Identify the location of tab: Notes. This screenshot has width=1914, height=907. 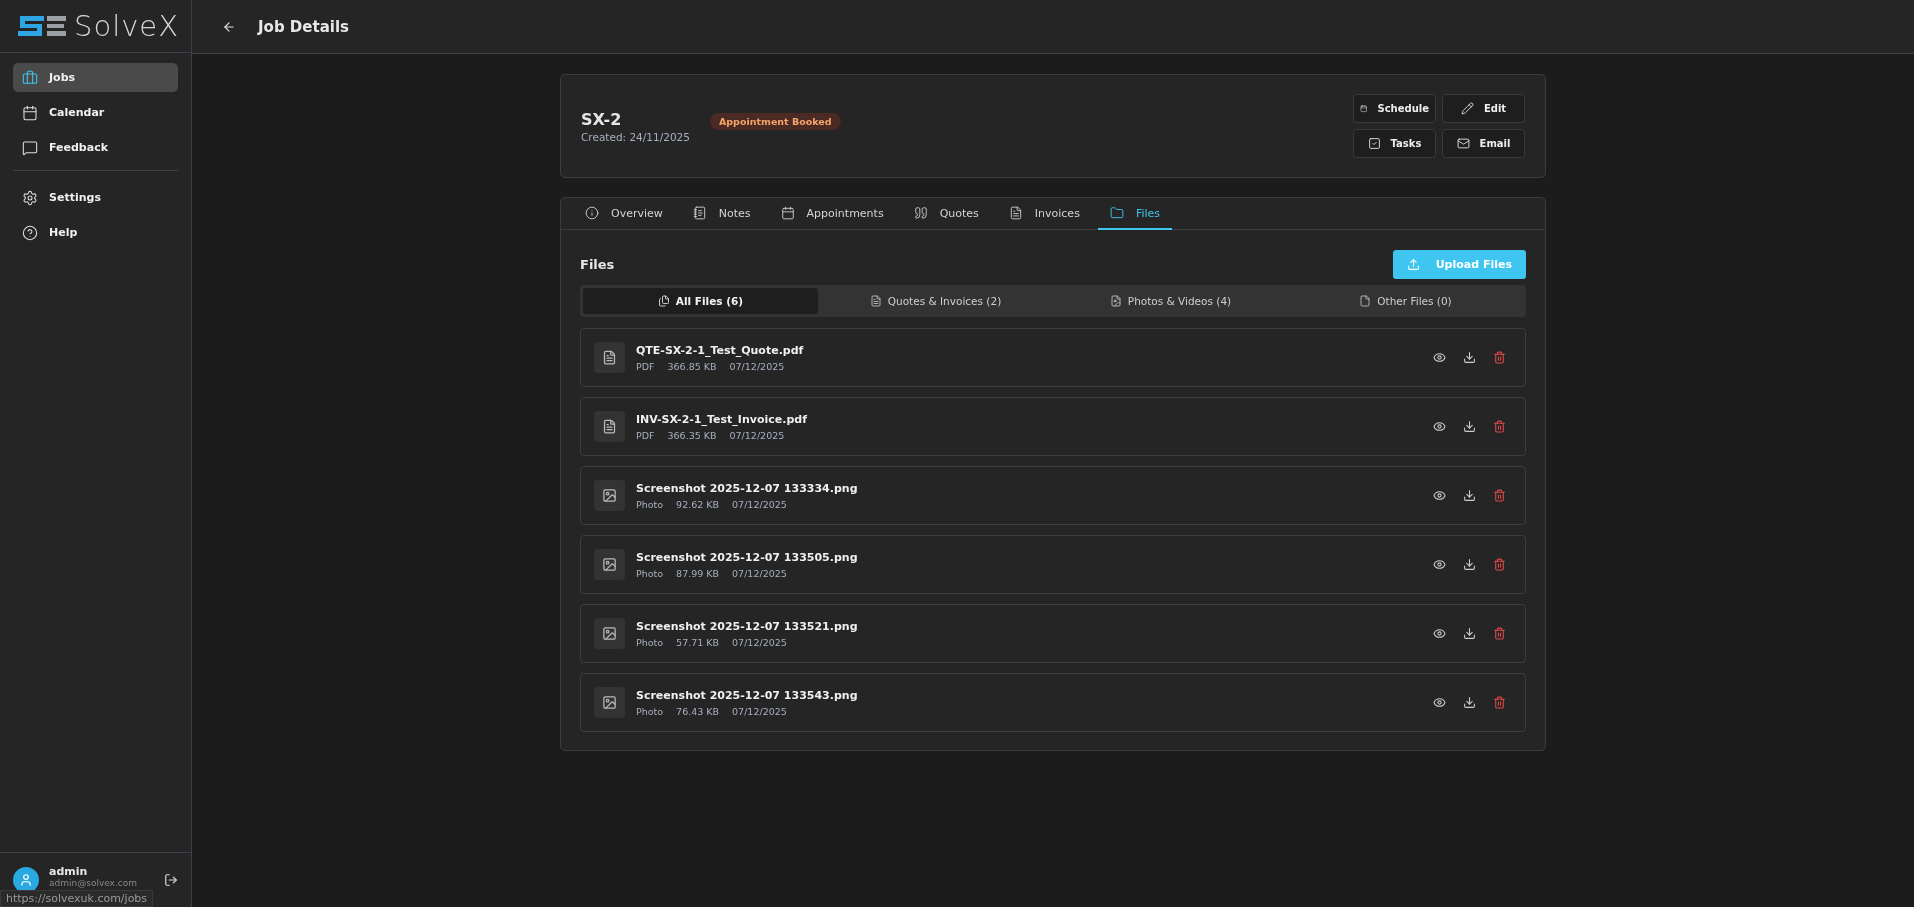
(721, 214).